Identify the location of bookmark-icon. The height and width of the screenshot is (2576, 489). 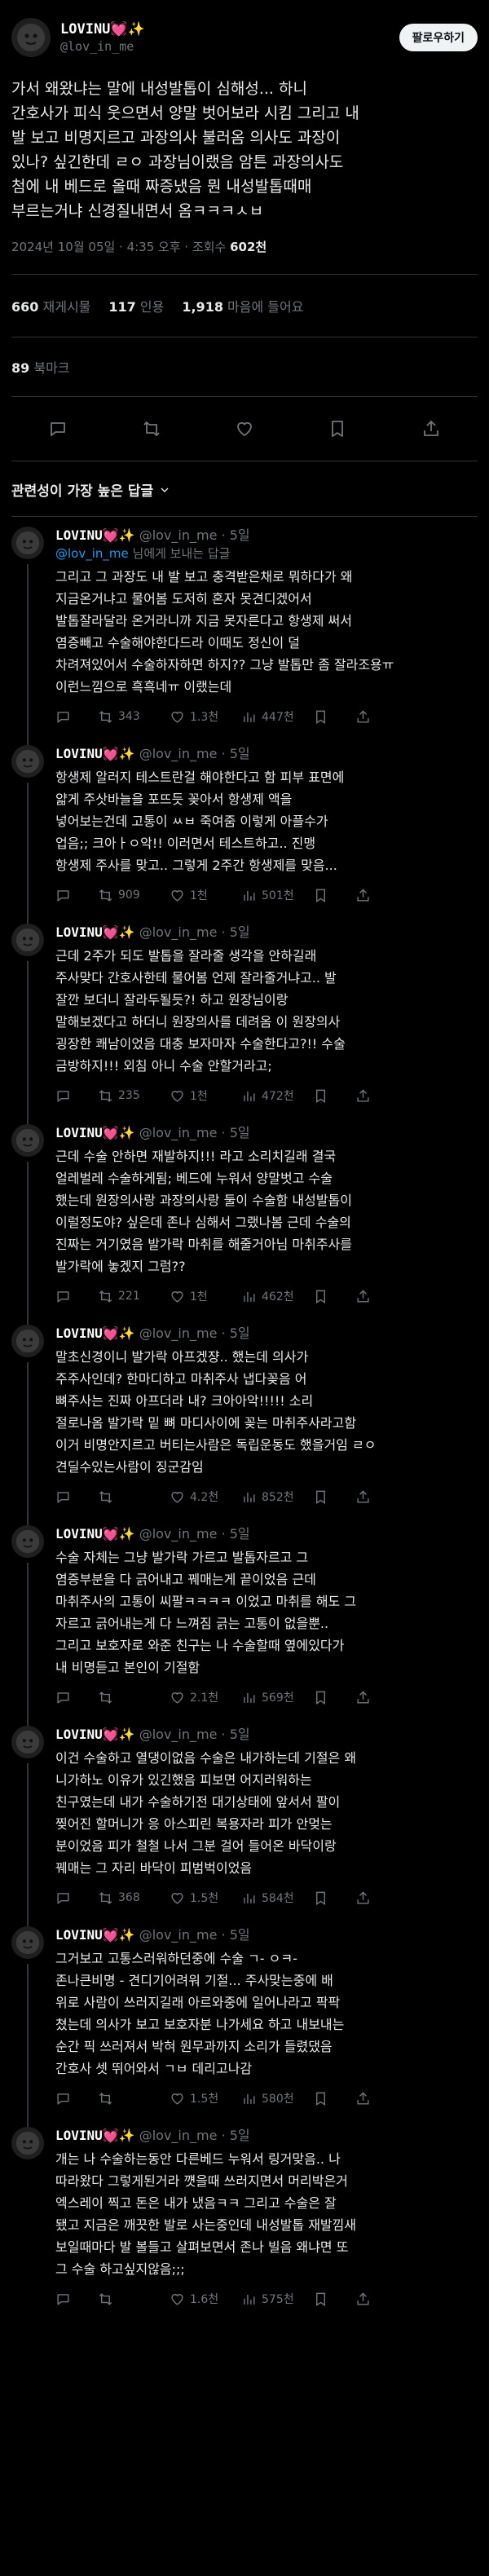
(337, 429).